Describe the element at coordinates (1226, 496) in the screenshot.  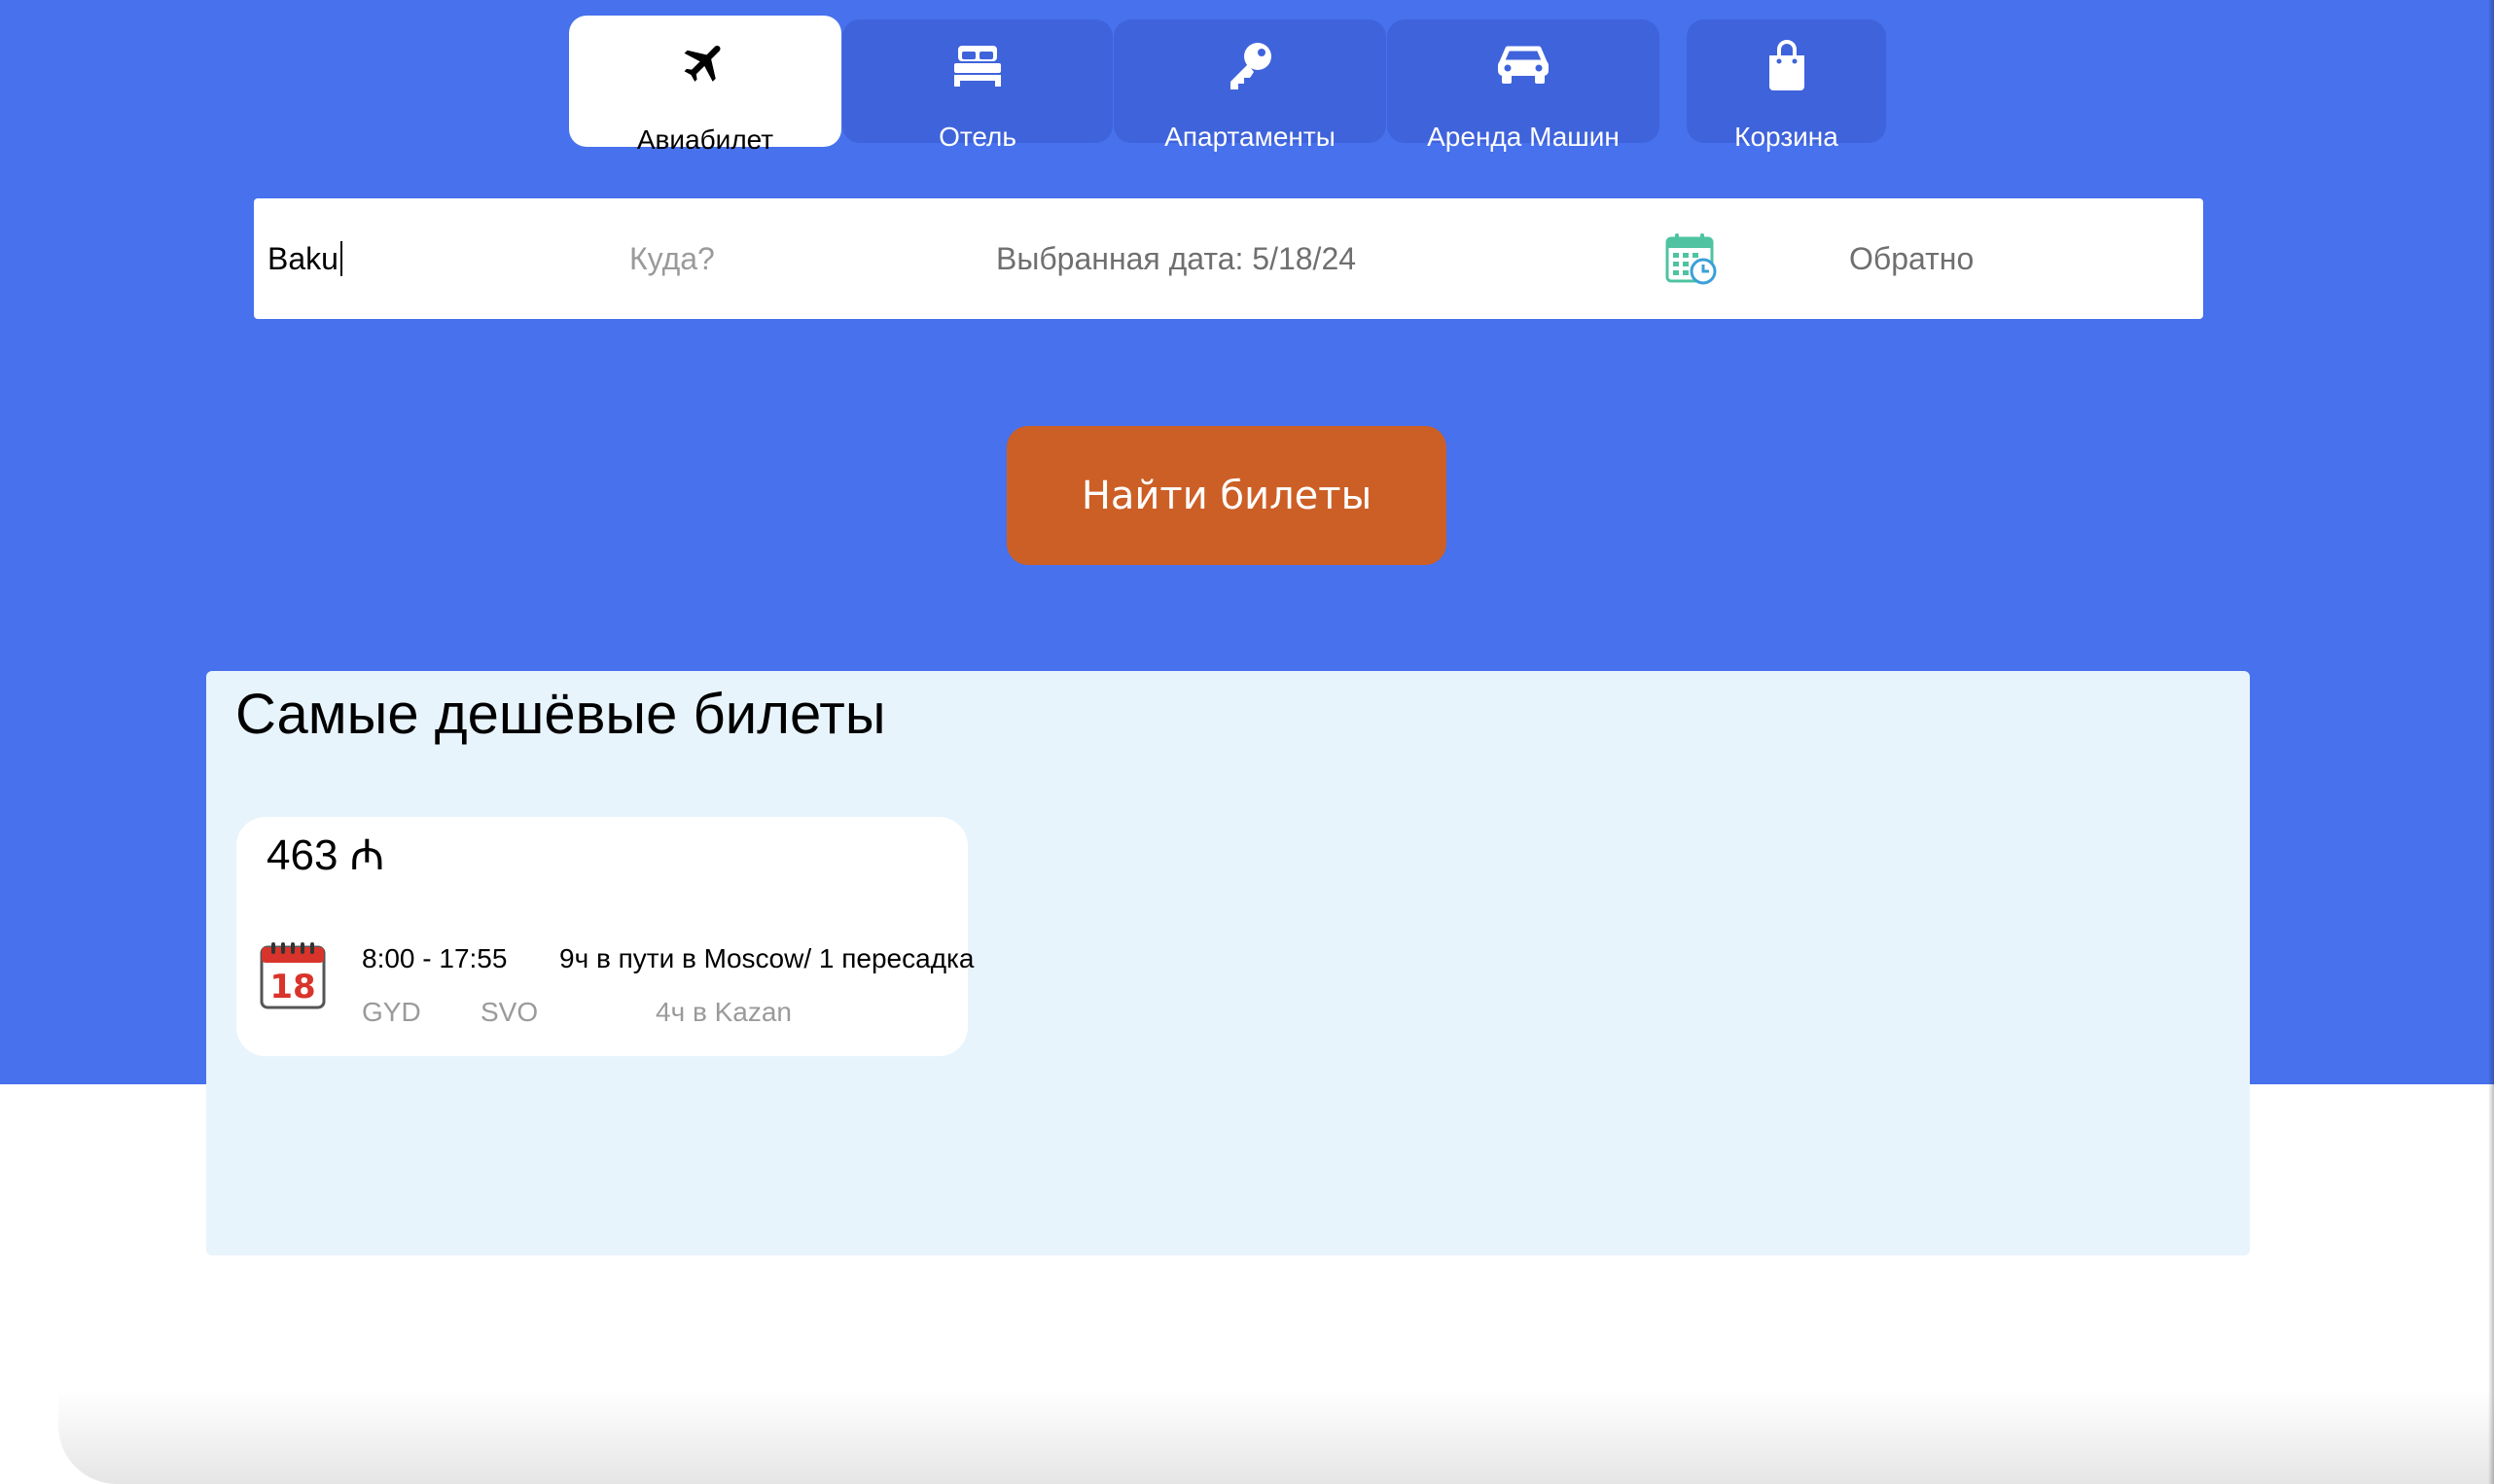
I see `find-tickets-button: Найти билеты` at that location.